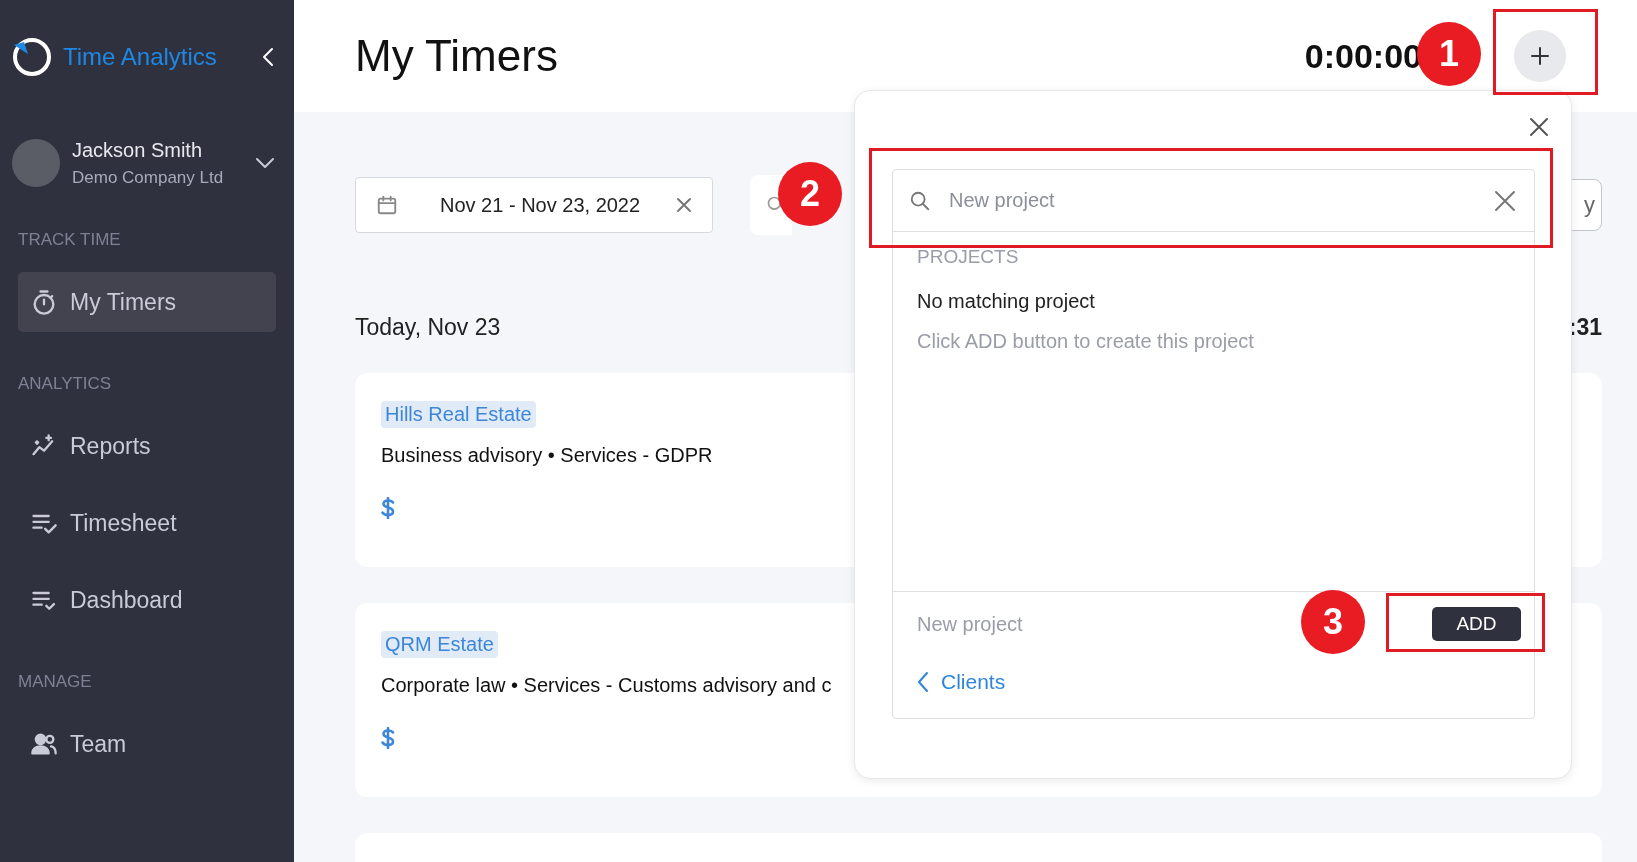 Image resolution: width=1637 pixels, height=862 pixels. Describe the element at coordinates (923, 682) in the screenshot. I see `back-chevron-icon` at that location.